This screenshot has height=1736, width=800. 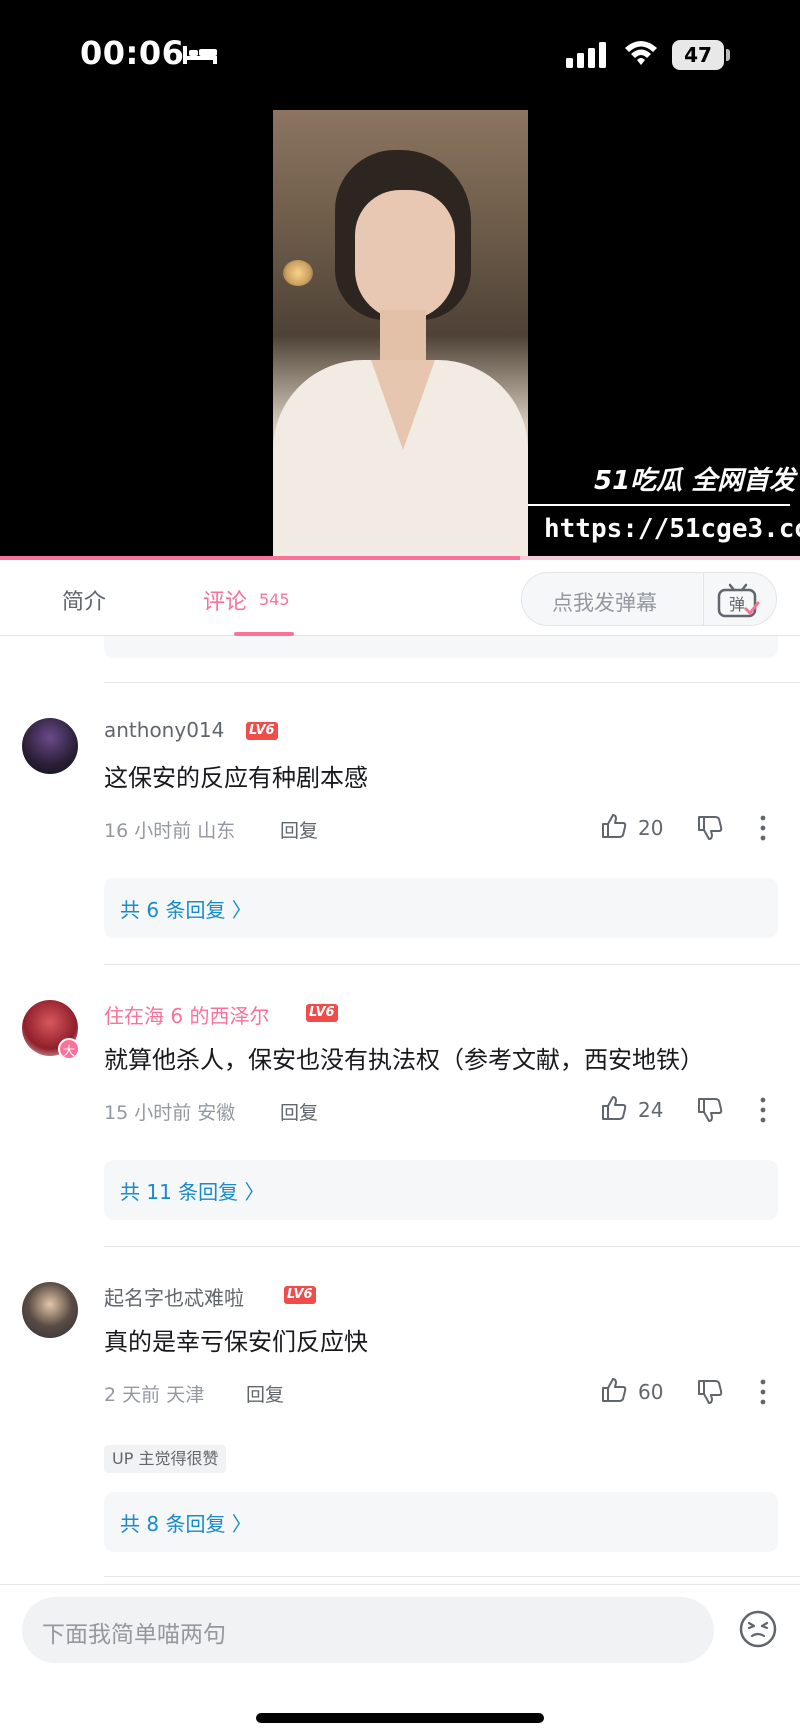 What do you see at coordinates (400, 598) in the screenshot?
I see `tab-bar: 简介 评论 545 点我发弹幕 弹` at bounding box center [400, 598].